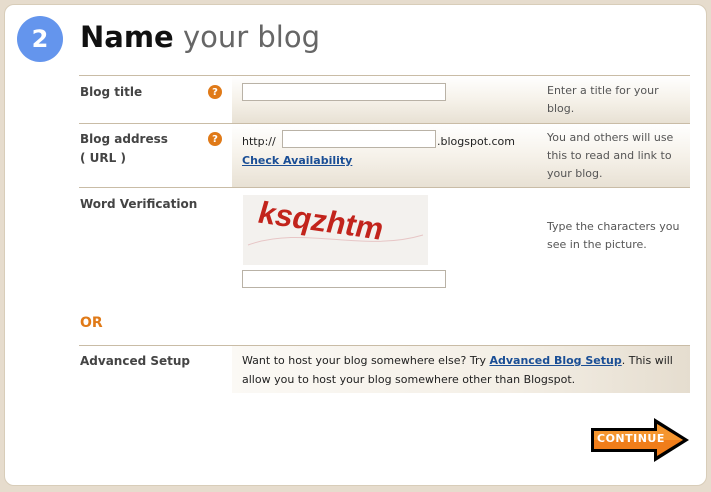 The width and height of the screenshot is (711, 492). I want to click on blog-address-label: Blog address ( URL ), so click(124, 149).